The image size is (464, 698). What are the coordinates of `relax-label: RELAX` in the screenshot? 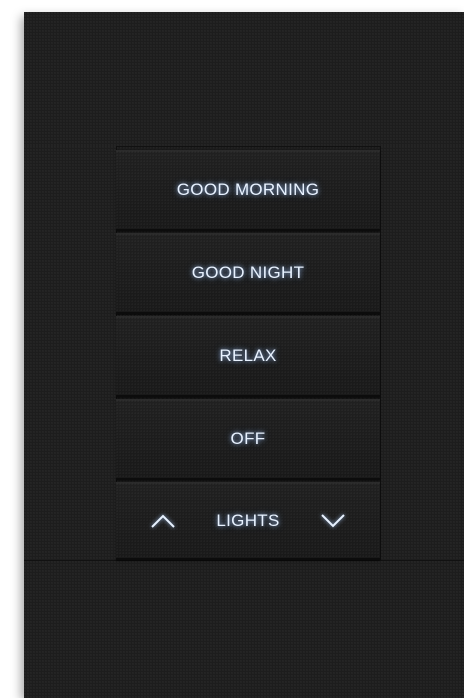 It's located at (248, 355).